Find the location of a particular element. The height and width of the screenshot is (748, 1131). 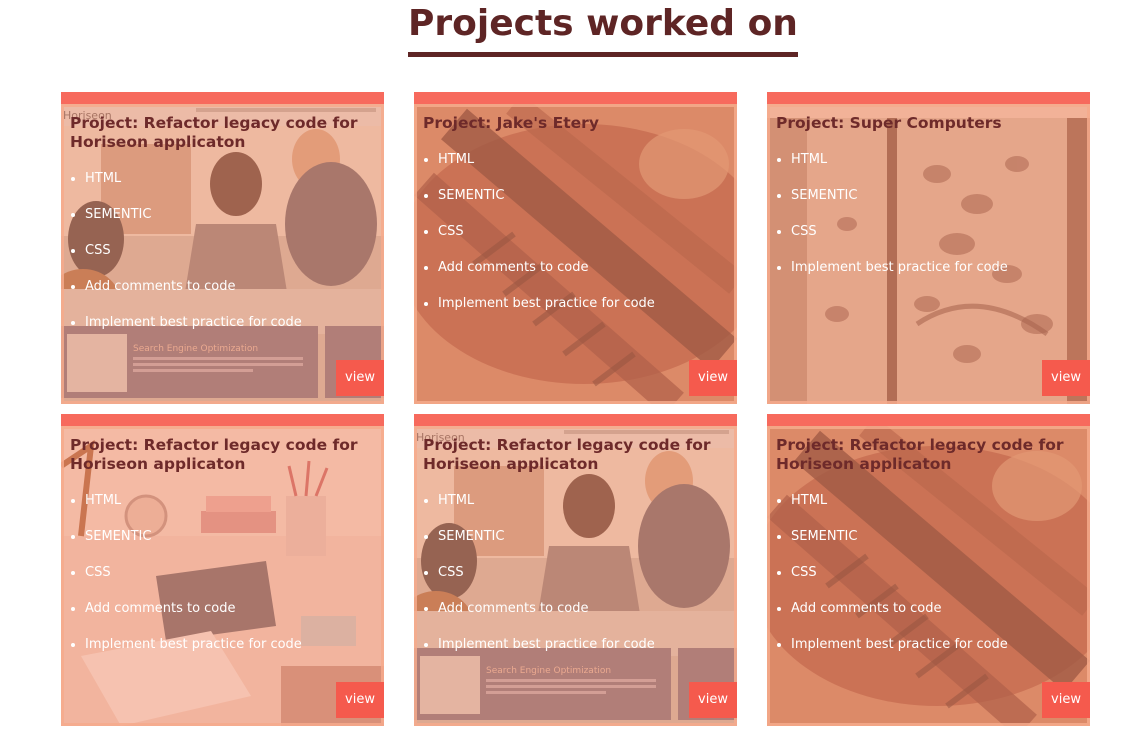

project-title: Project: Super Computers is located at coordinates (889, 123).